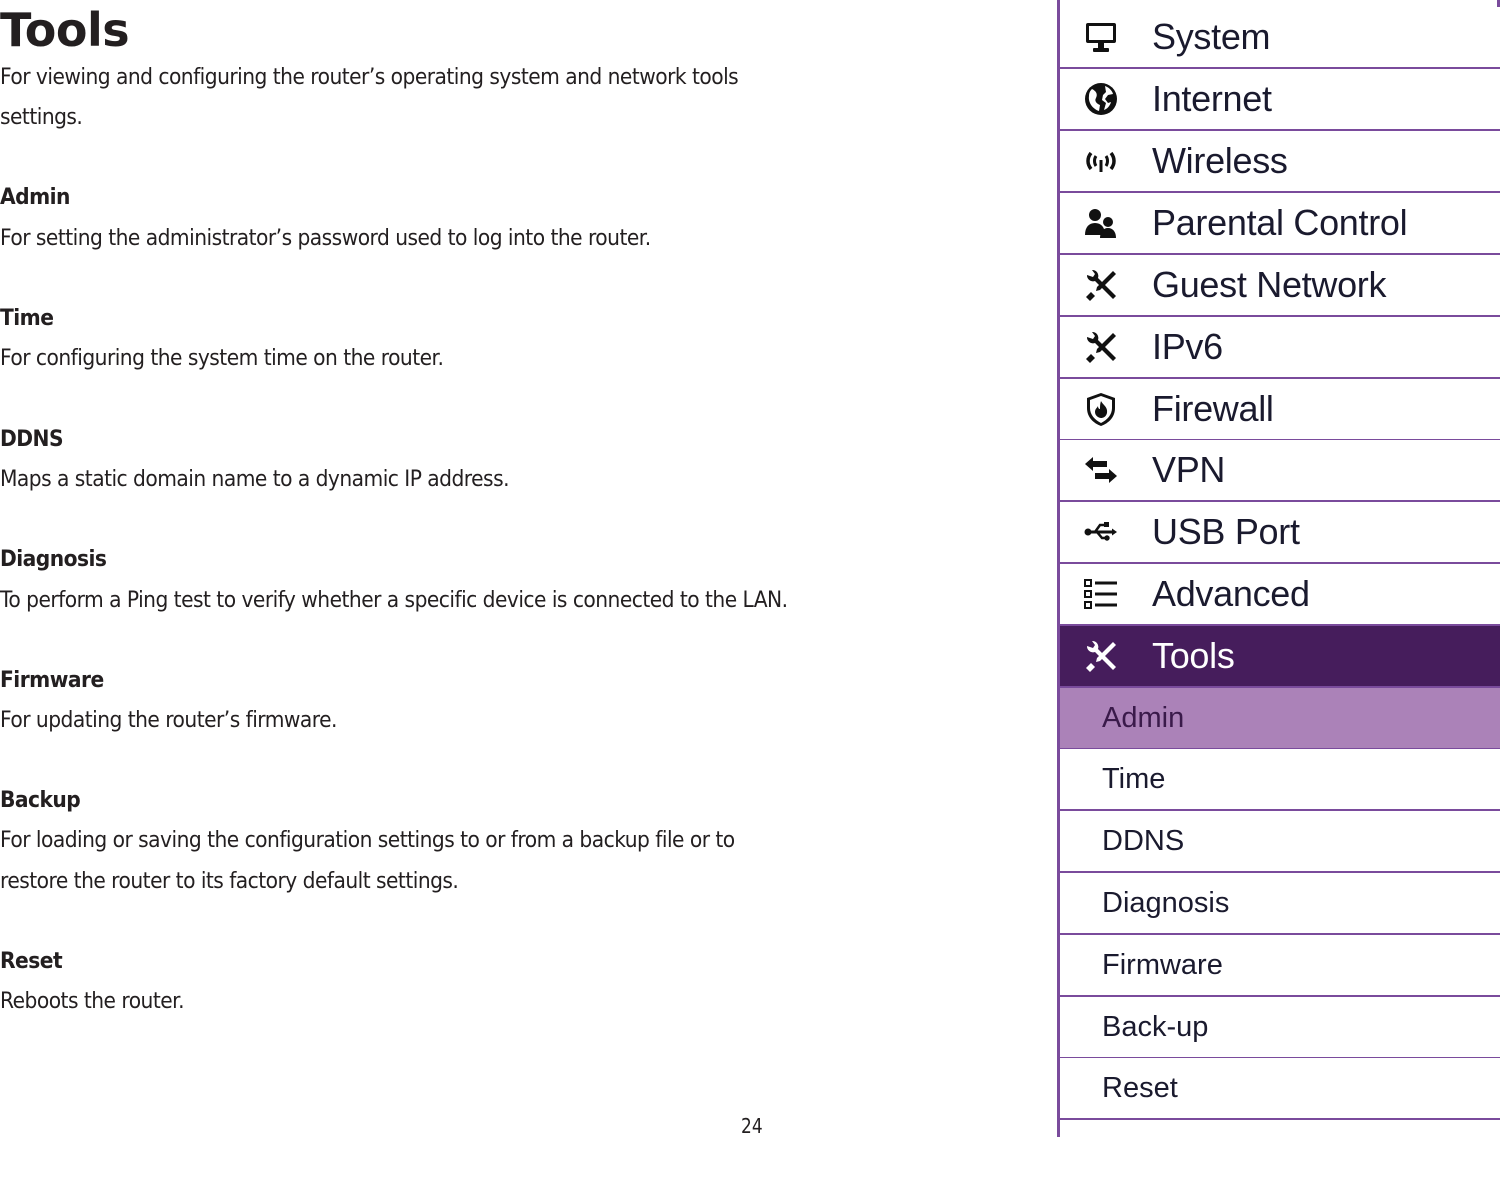  Describe the element at coordinates (1143, 717) in the screenshot. I see `submenu-item-label: Admin` at that location.